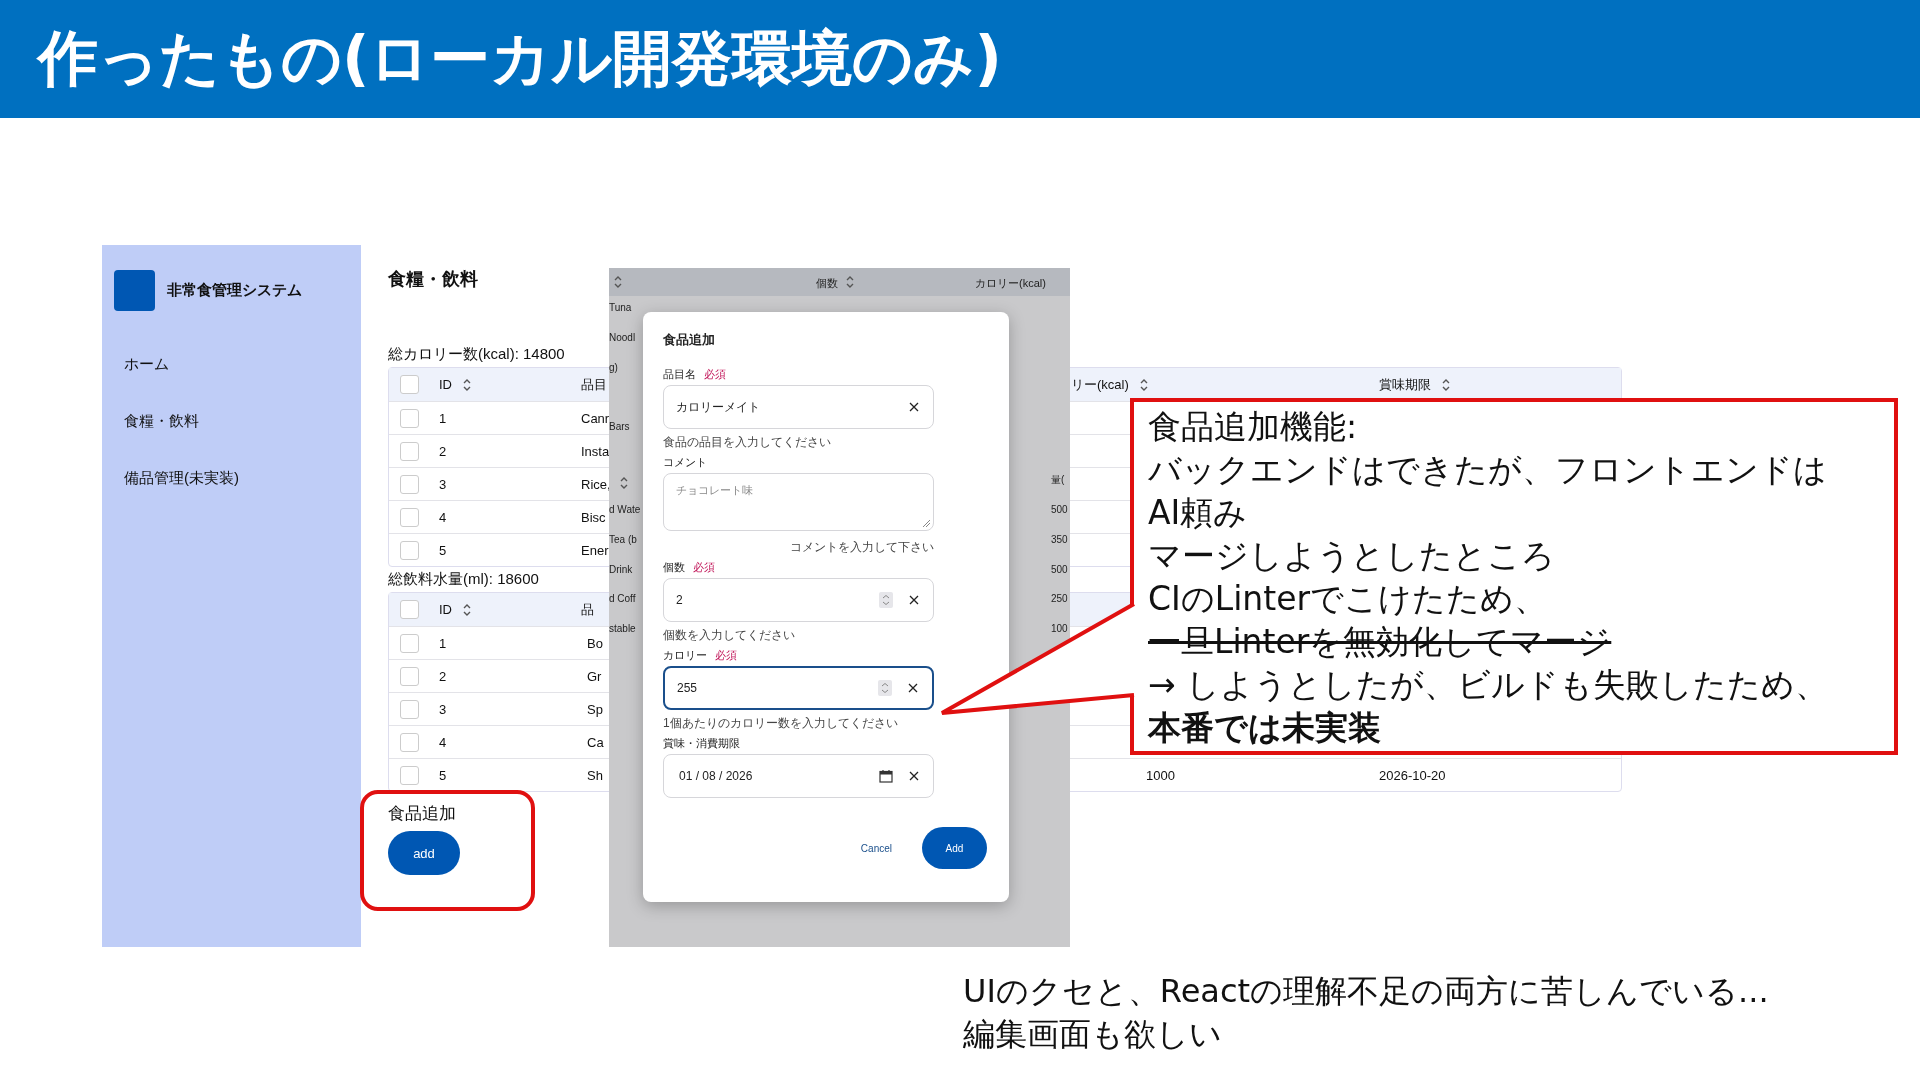 This screenshot has height=1080, width=1920. I want to click on add-button: add, so click(424, 853).